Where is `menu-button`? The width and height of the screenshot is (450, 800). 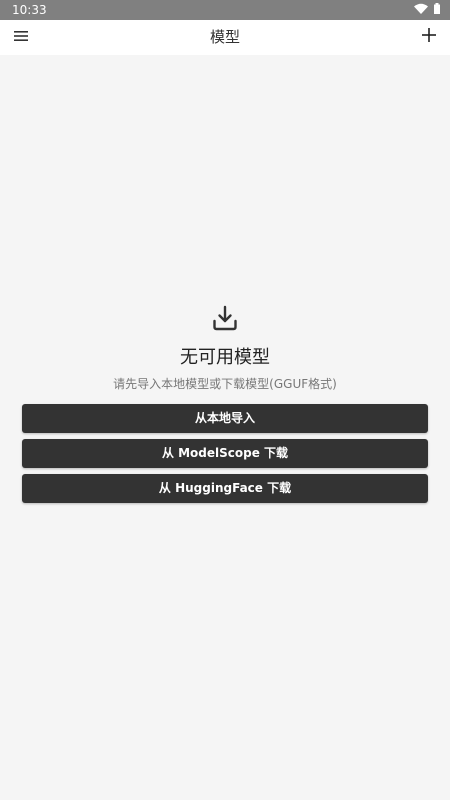 menu-button is located at coordinates (21, 37).